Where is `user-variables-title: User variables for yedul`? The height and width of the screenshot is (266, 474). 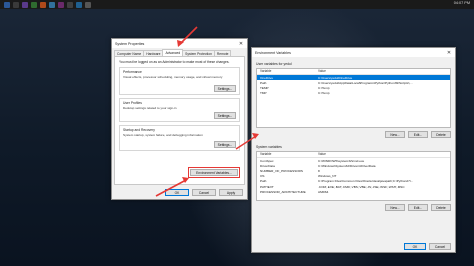
user-variables-title: User variables for yedul is located at coordinates (274, 64).